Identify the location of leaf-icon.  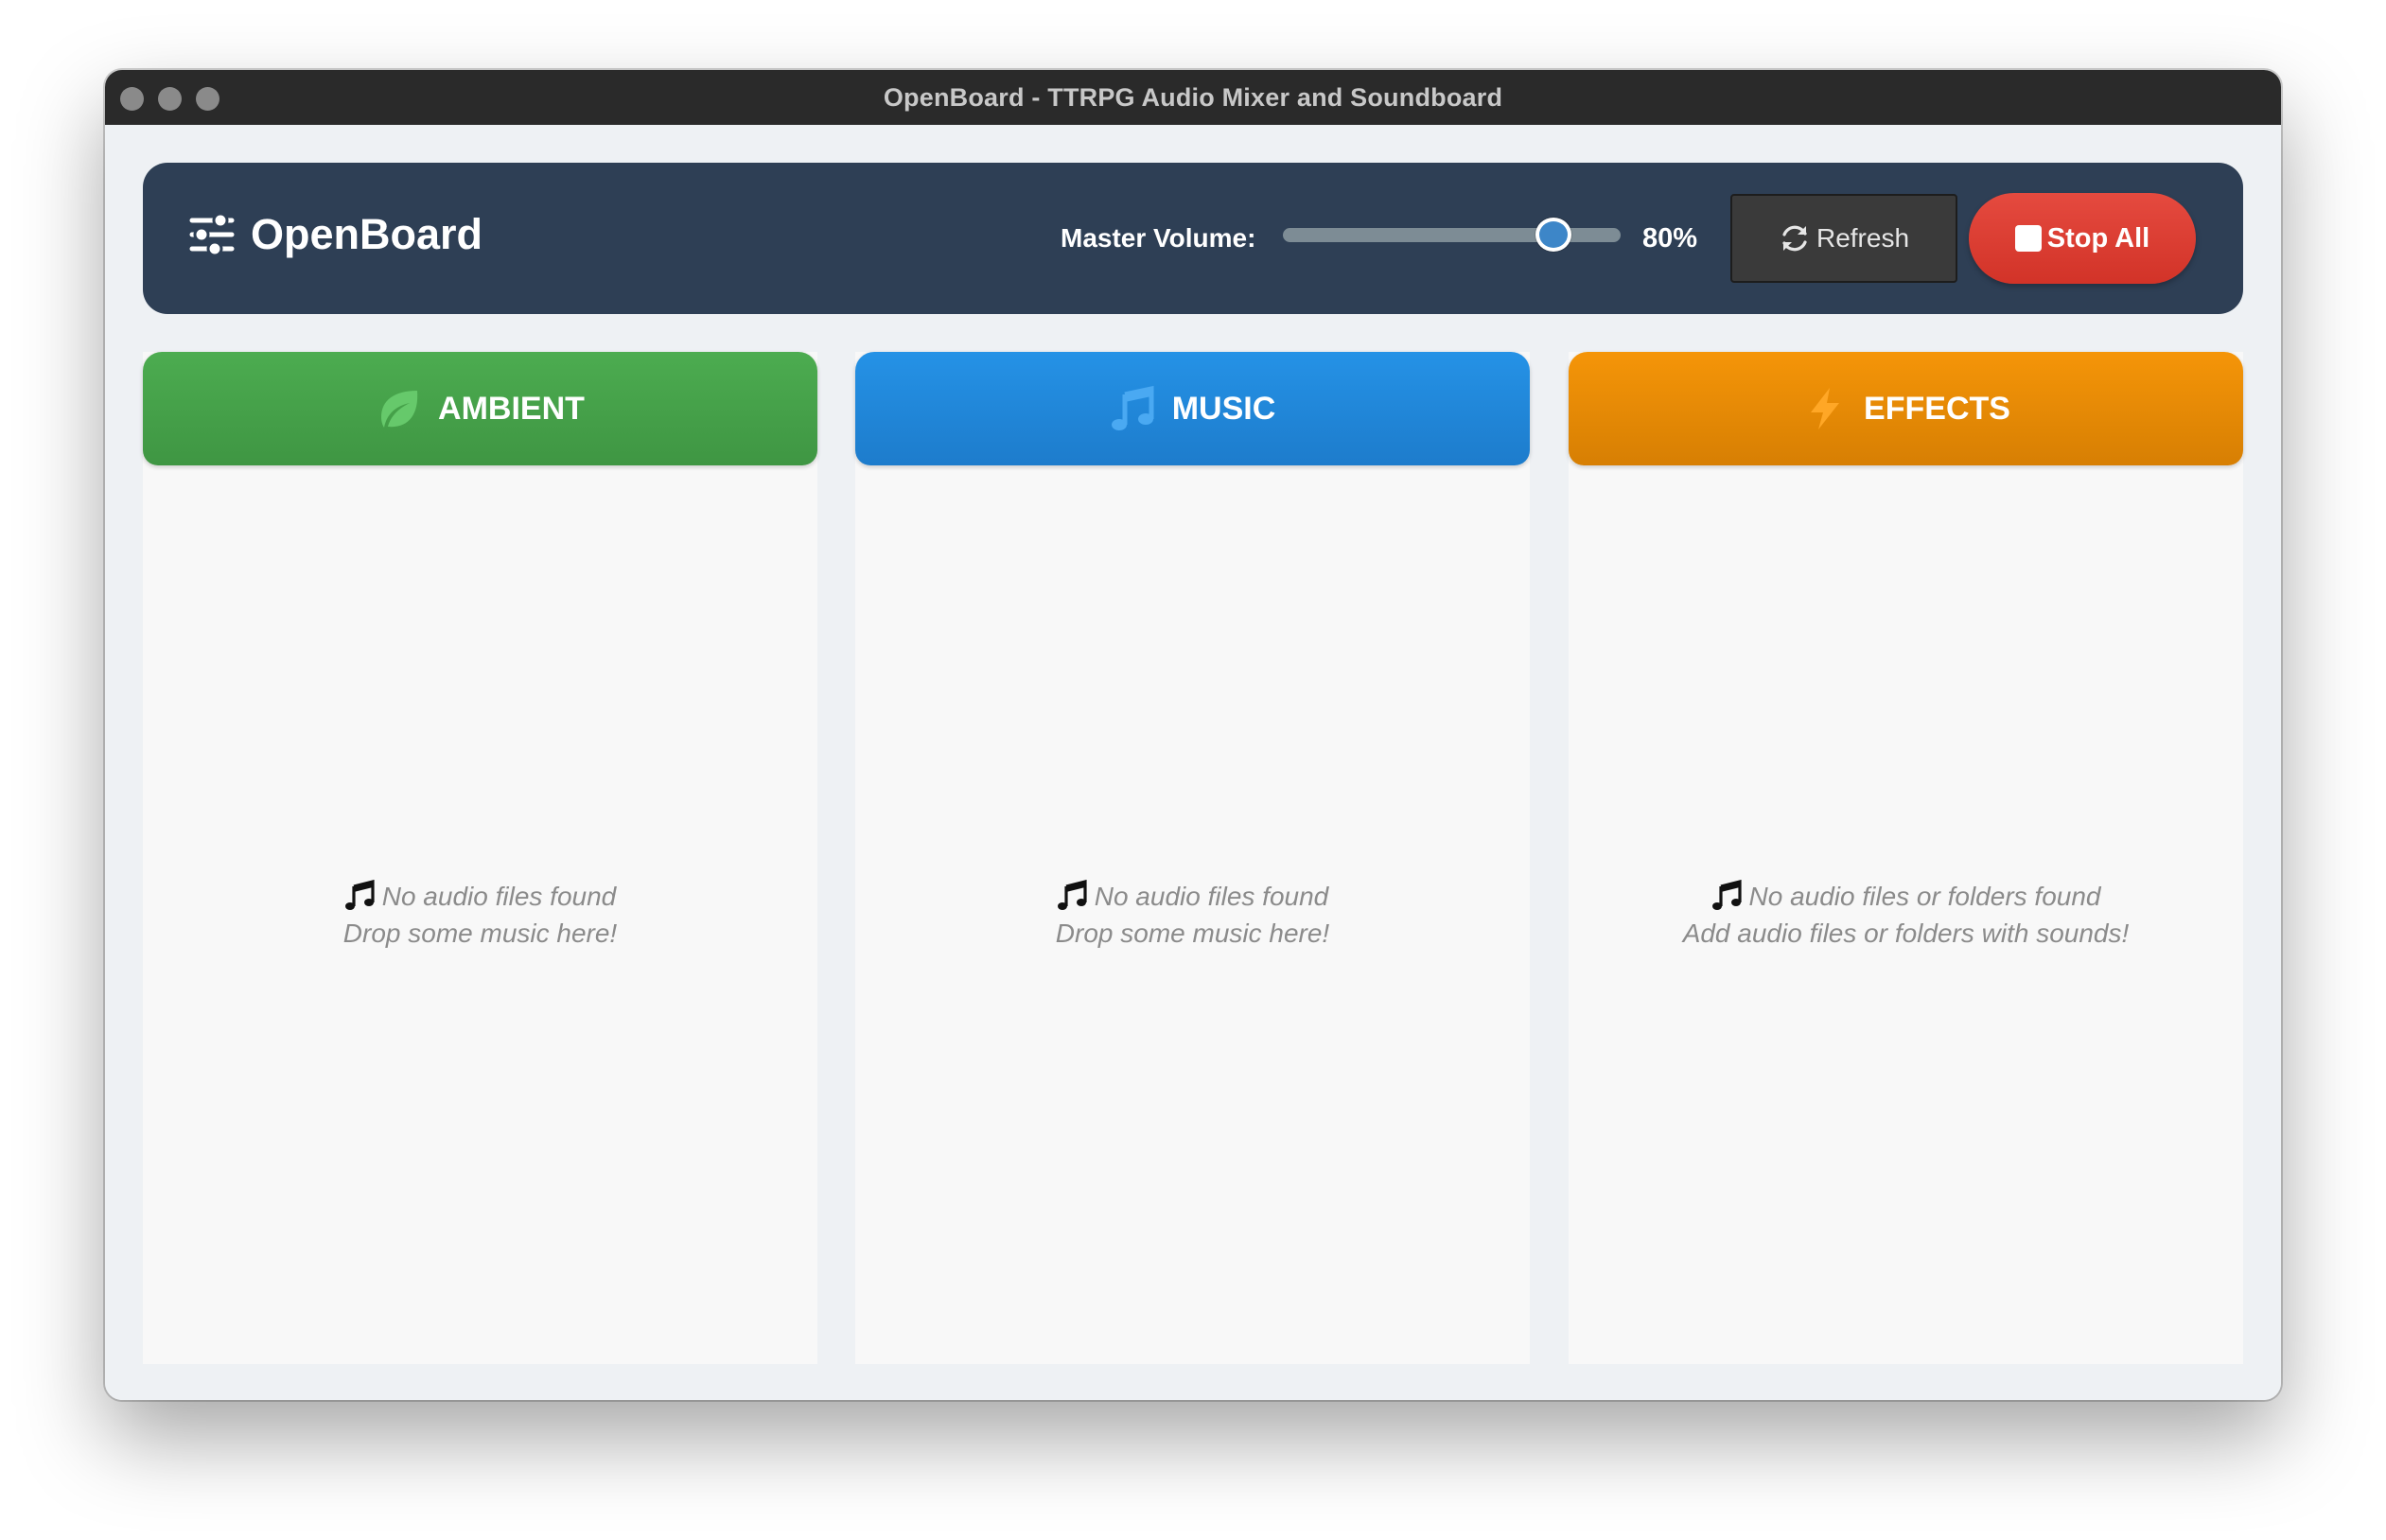
(399, 410).